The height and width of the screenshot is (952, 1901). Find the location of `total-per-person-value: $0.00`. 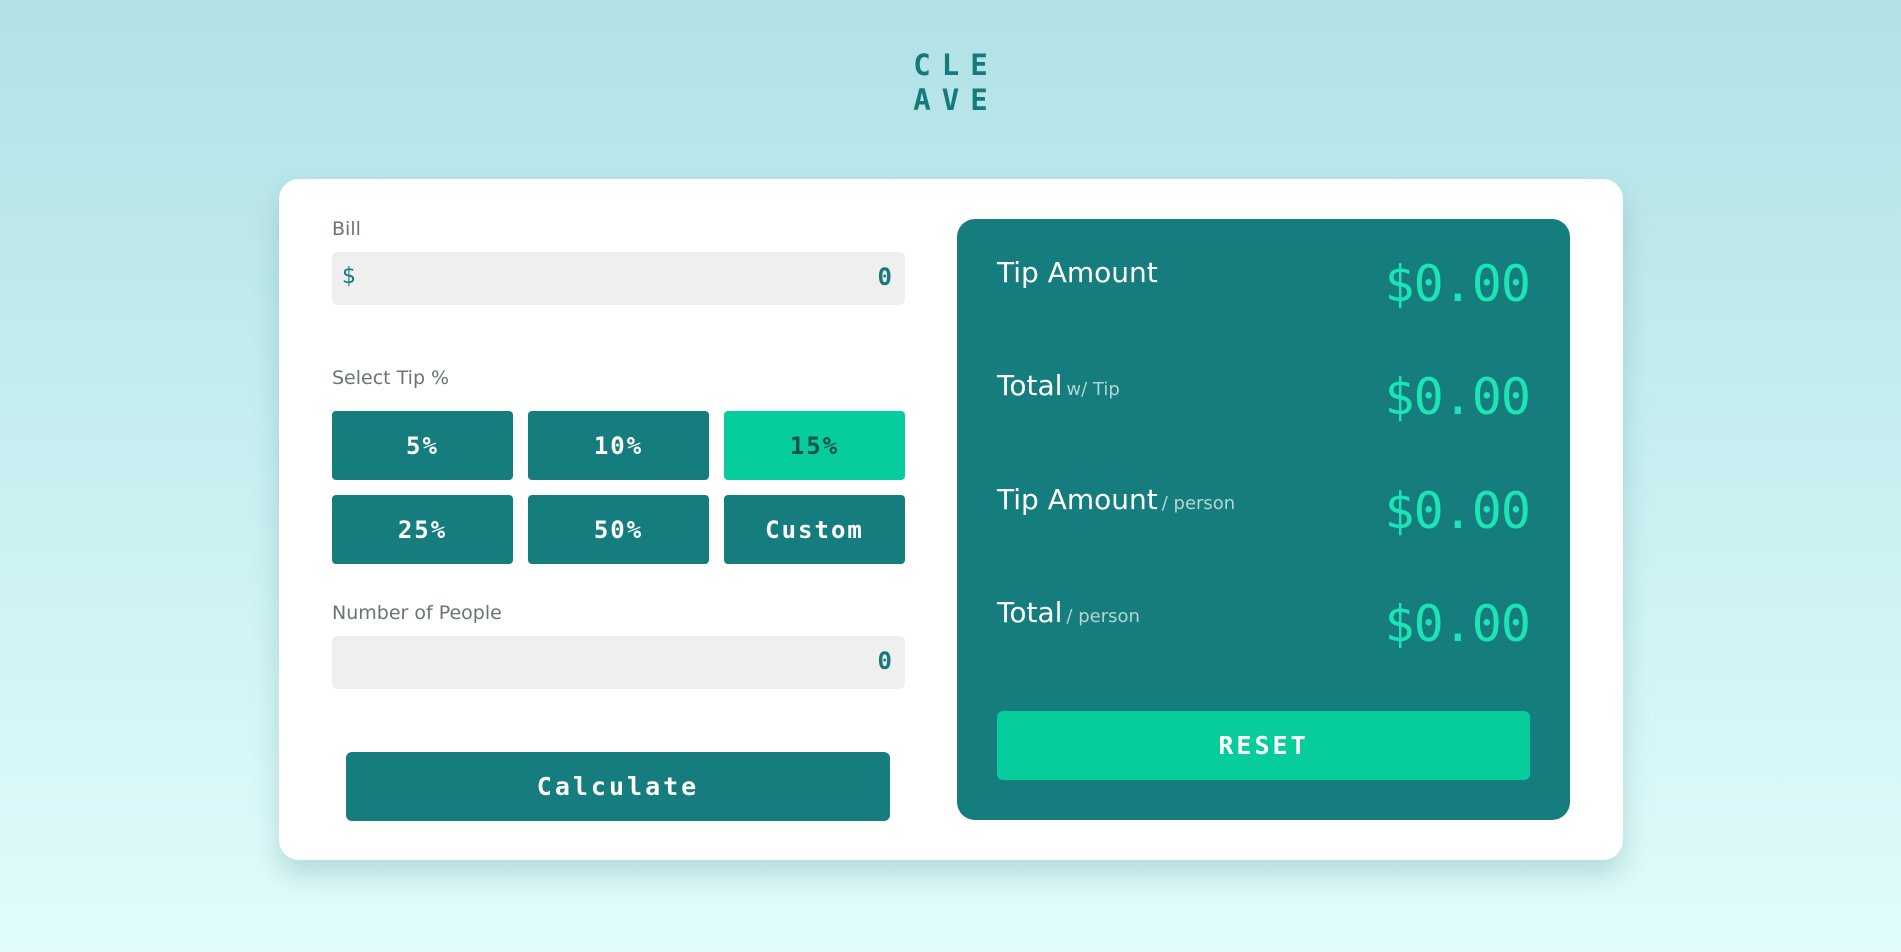

total-per-person-value: $0.00 is located at coordinates (1457, 624).